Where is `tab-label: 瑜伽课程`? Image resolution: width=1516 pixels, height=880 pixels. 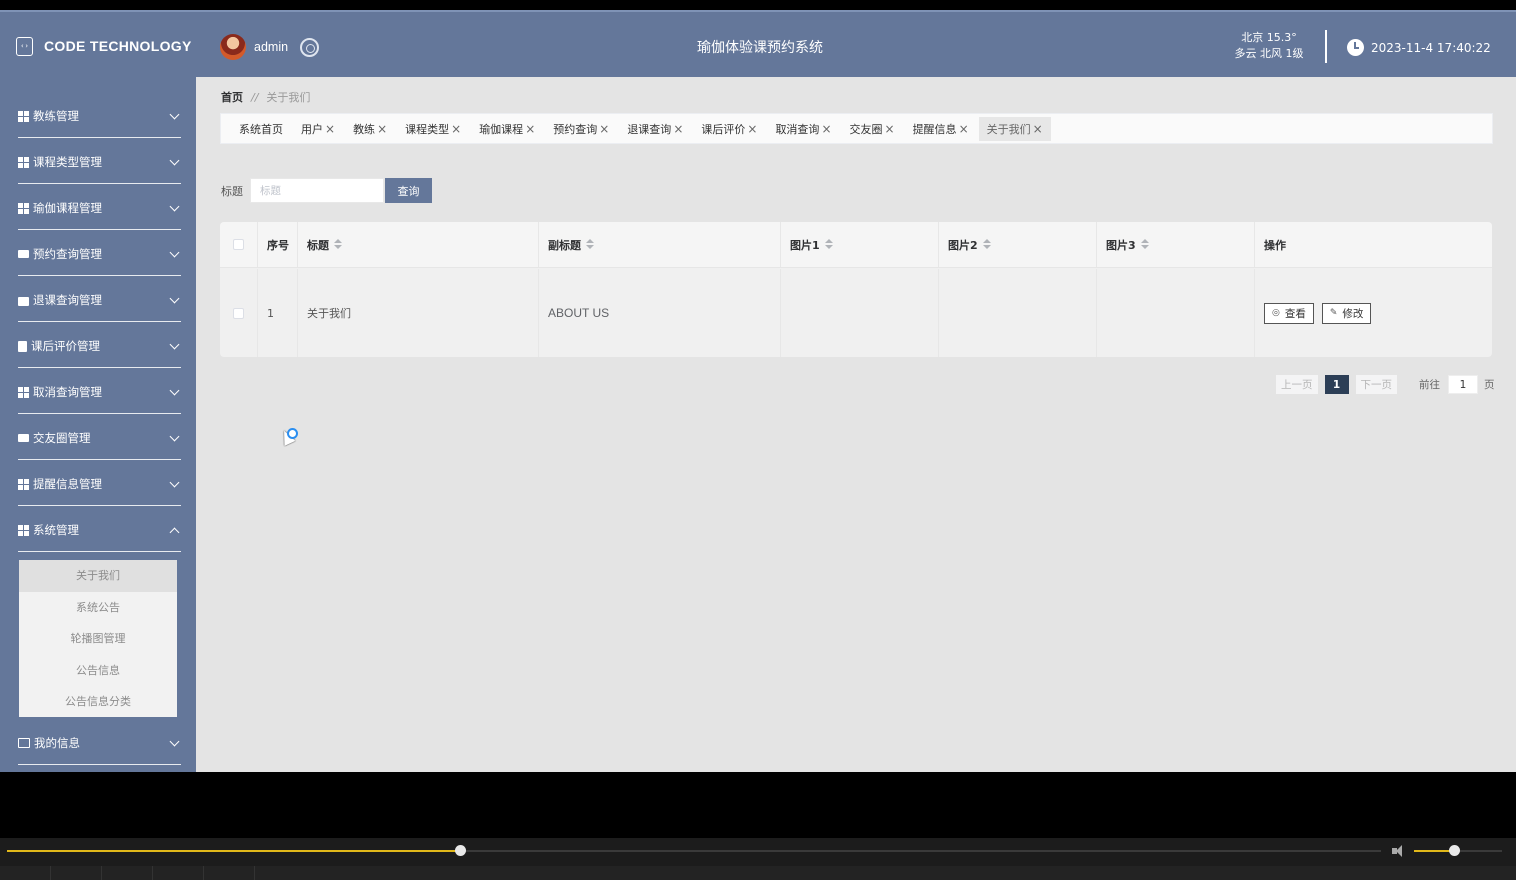 tab-label: 瑜伽课程 is located at coordinates (501, 129).